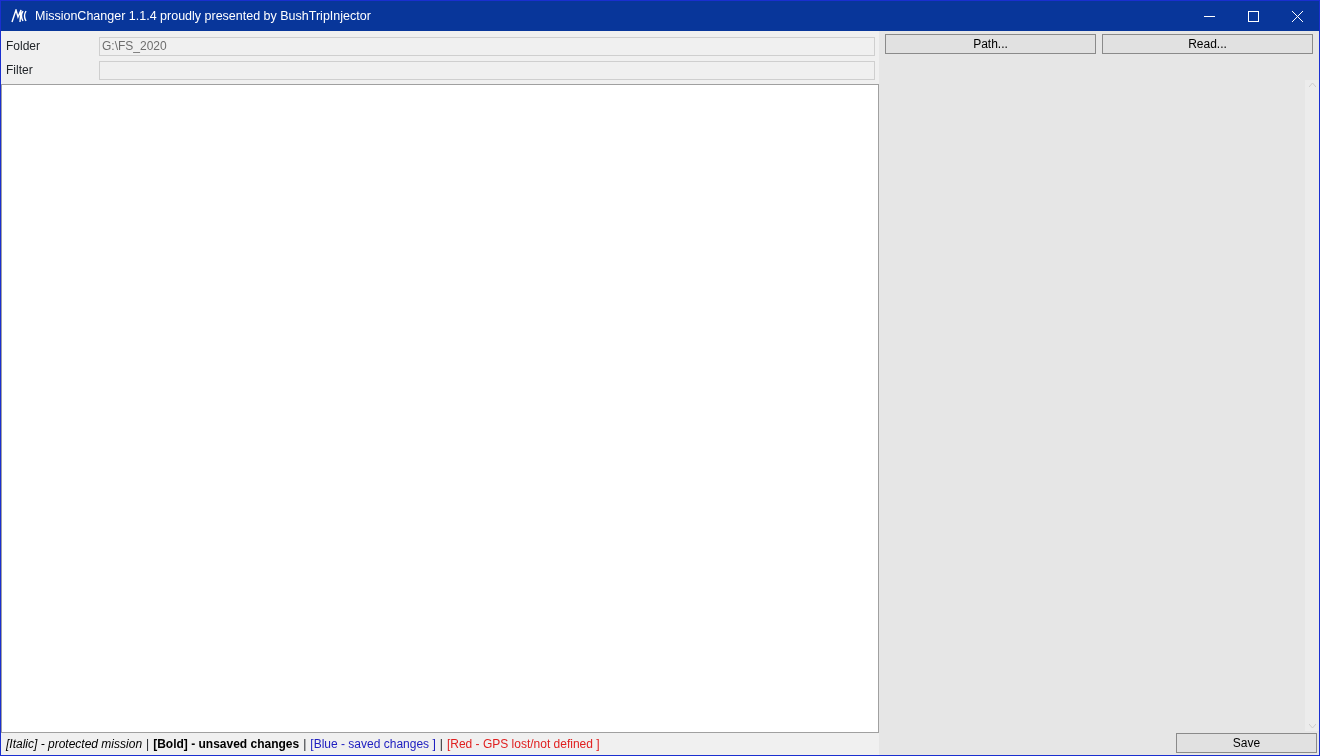 This screenshot has height=756, width=1320. Describe the element at coordinates (23, 46) in the screenshot. I see `field-label: Folder` at that location.